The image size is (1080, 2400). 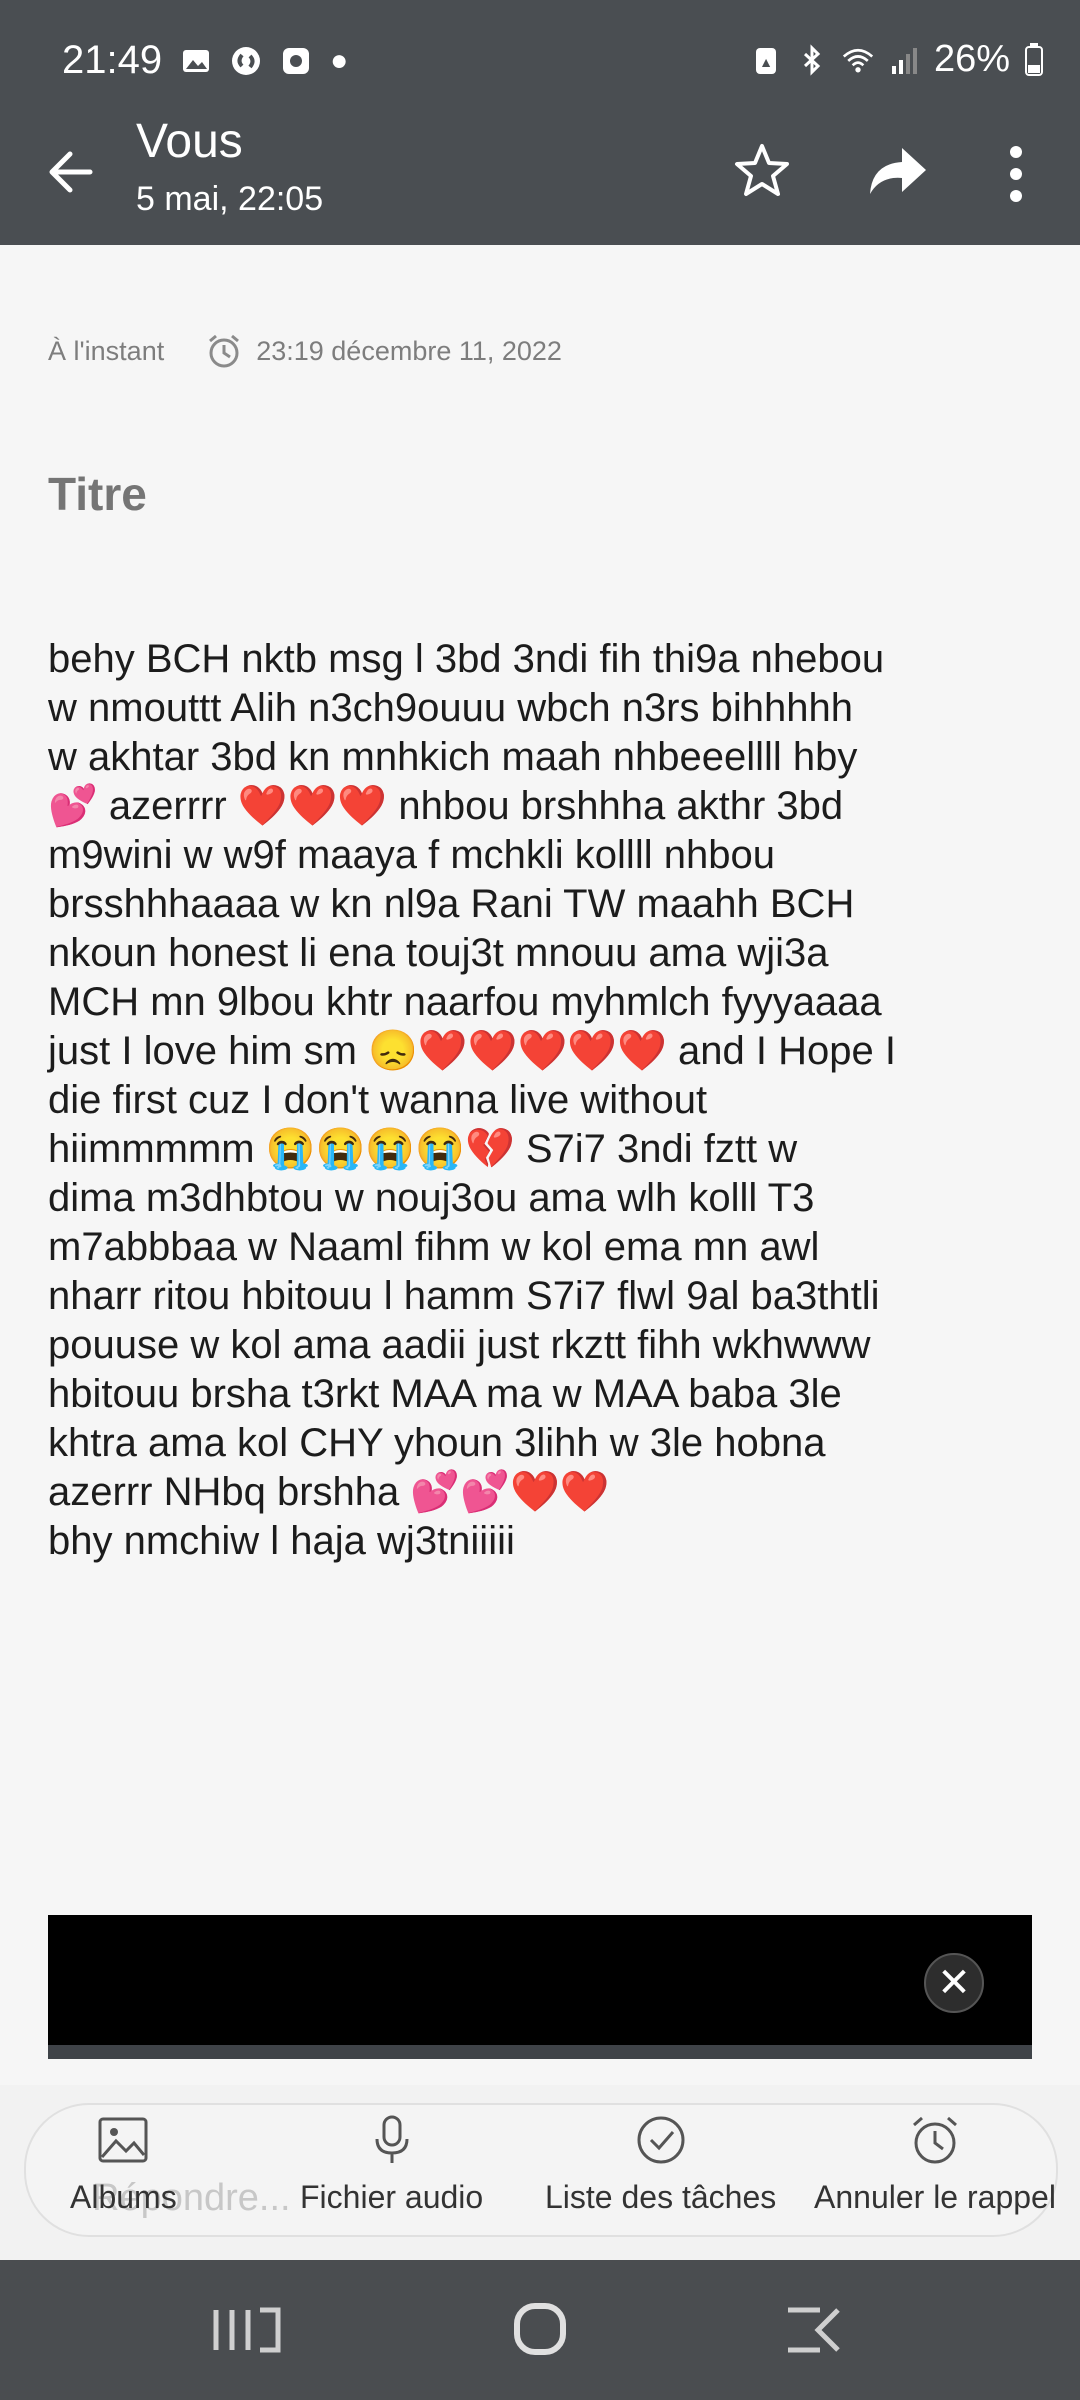 I want to click on navigation-bar, so click(x=540, y=2330).